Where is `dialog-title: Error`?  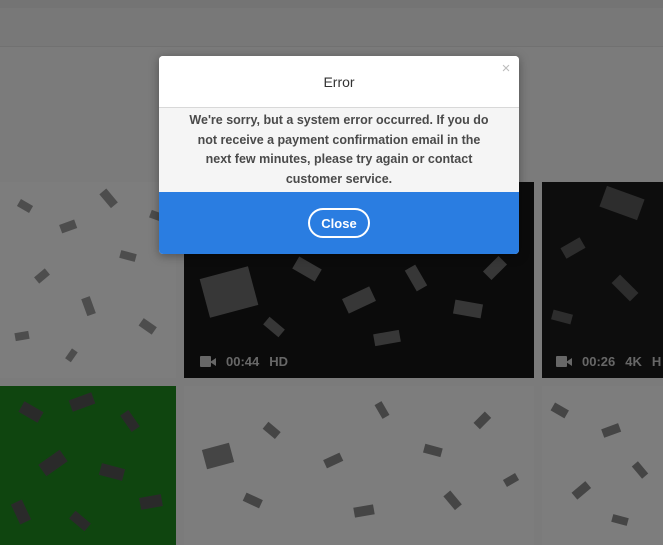
dialog-title: Error is located at coordinates (339, 81).